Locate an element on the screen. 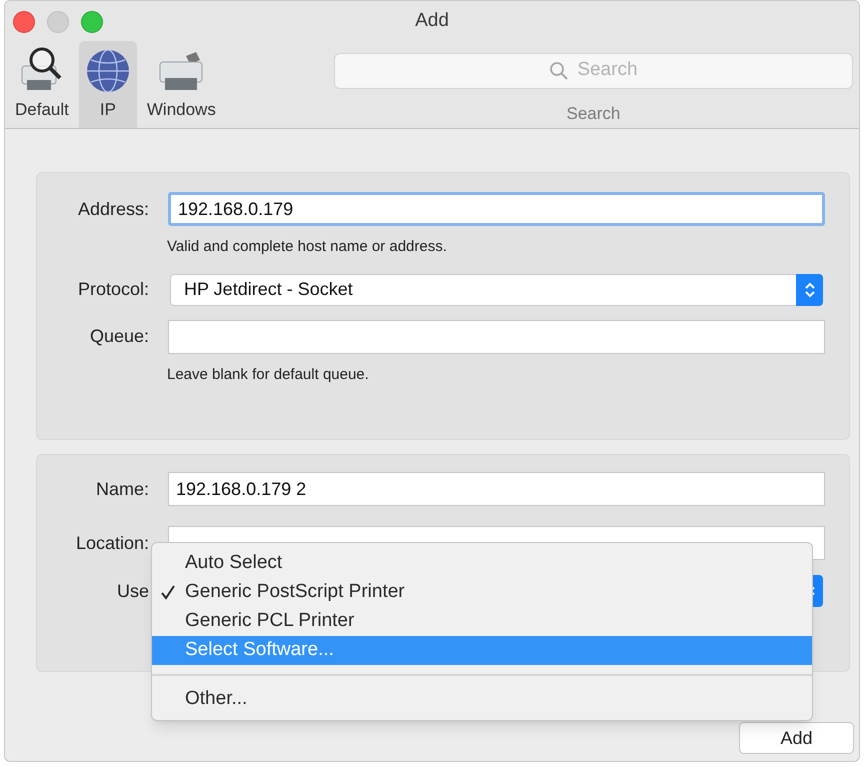 This screenshot has width=864, height=767. hint-text: Leave blank for default queue. is located at coordinates (268, 374).